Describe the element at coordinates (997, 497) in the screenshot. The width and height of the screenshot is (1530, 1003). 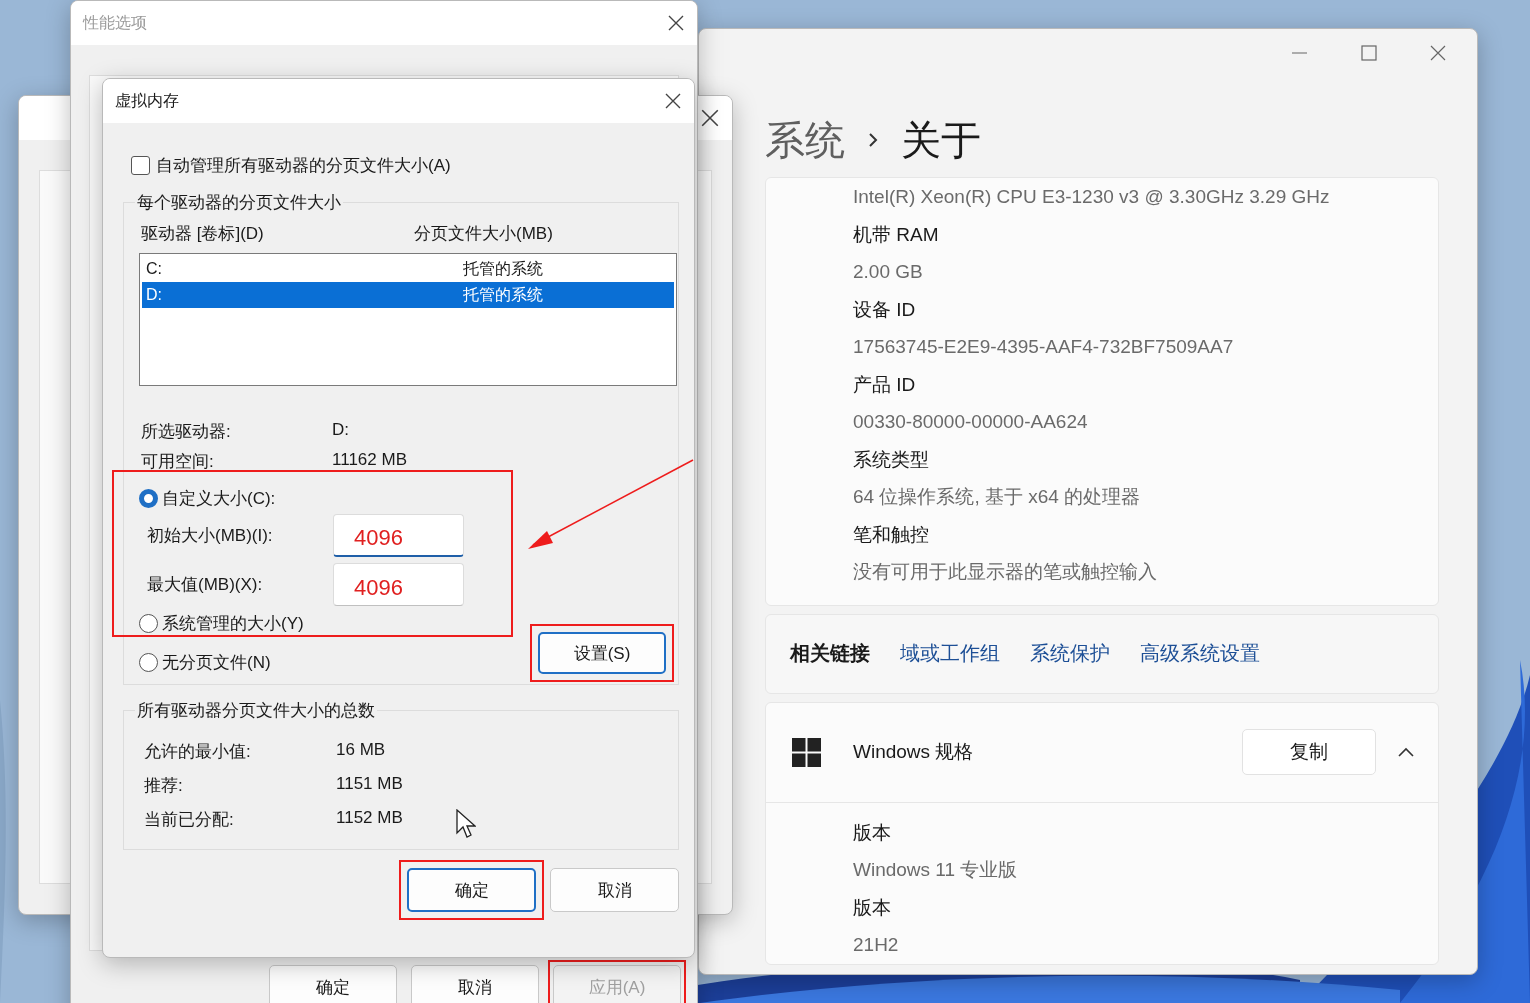
I see `spec-value: 64 位操作系统, 基于 x64 的处理器` at that location.